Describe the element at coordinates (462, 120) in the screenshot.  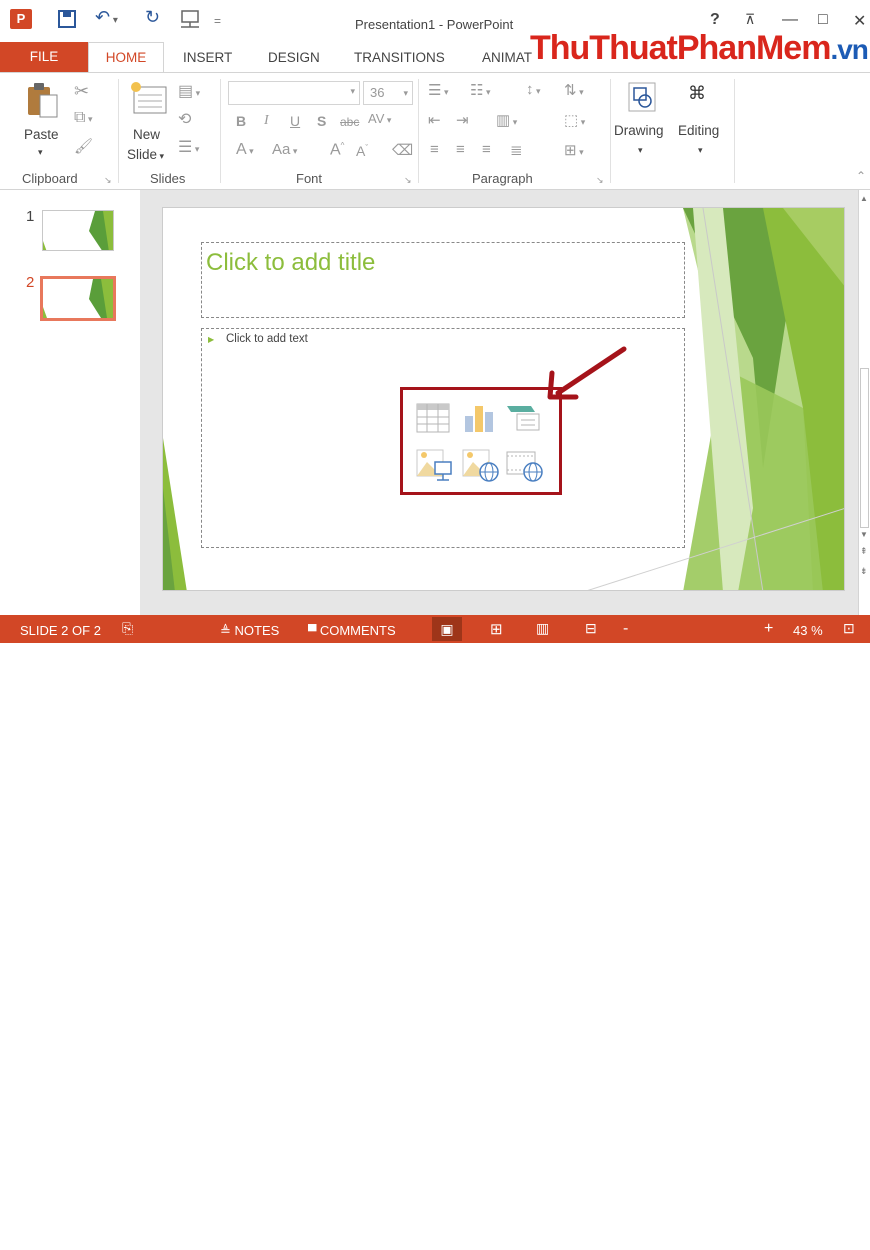
I see `increase-indent-icon: ⇥` at that location.